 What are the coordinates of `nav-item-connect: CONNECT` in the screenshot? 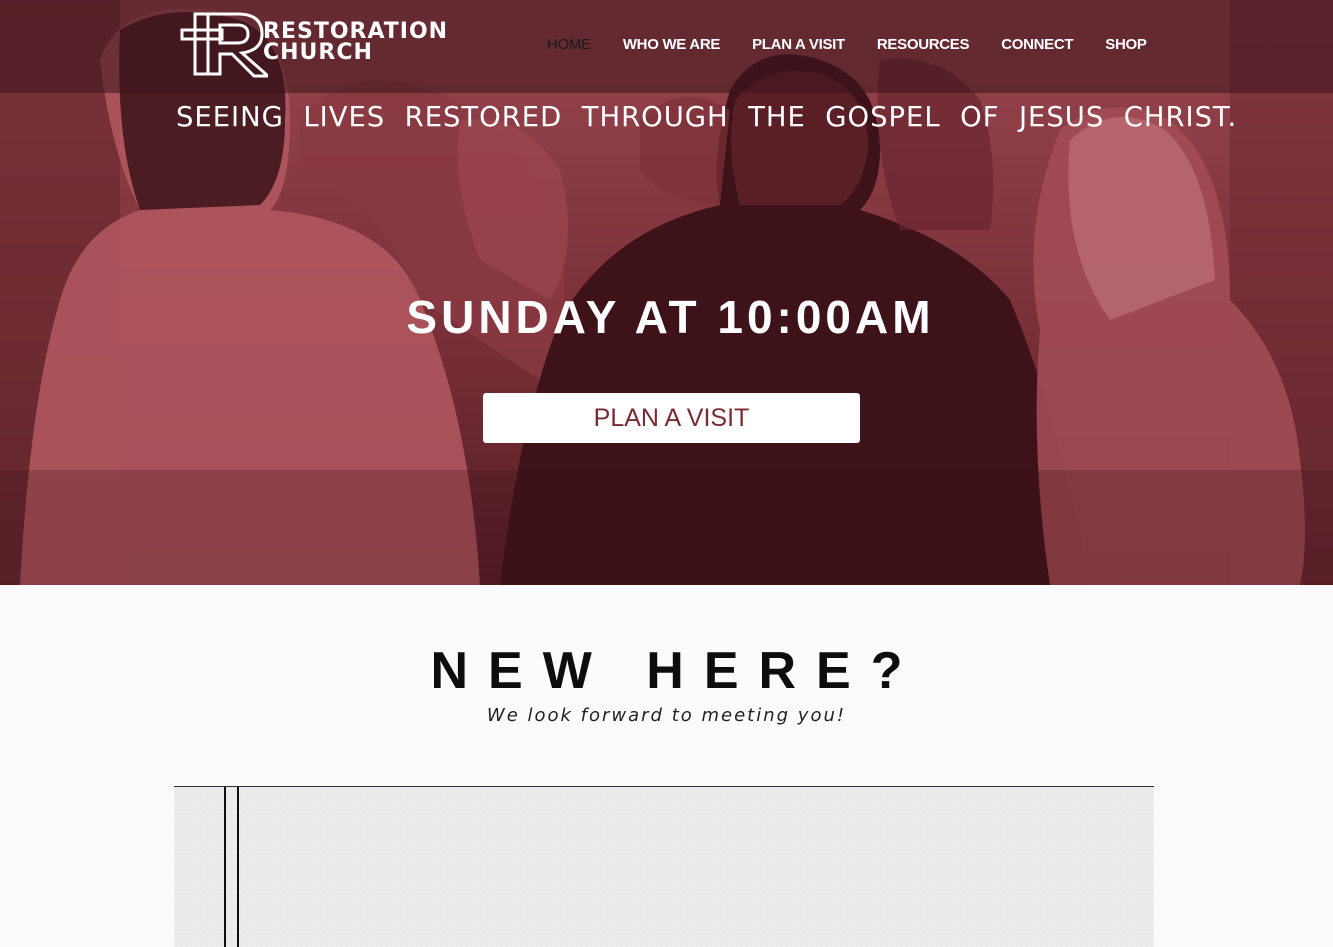 It's located at (1037, 46).